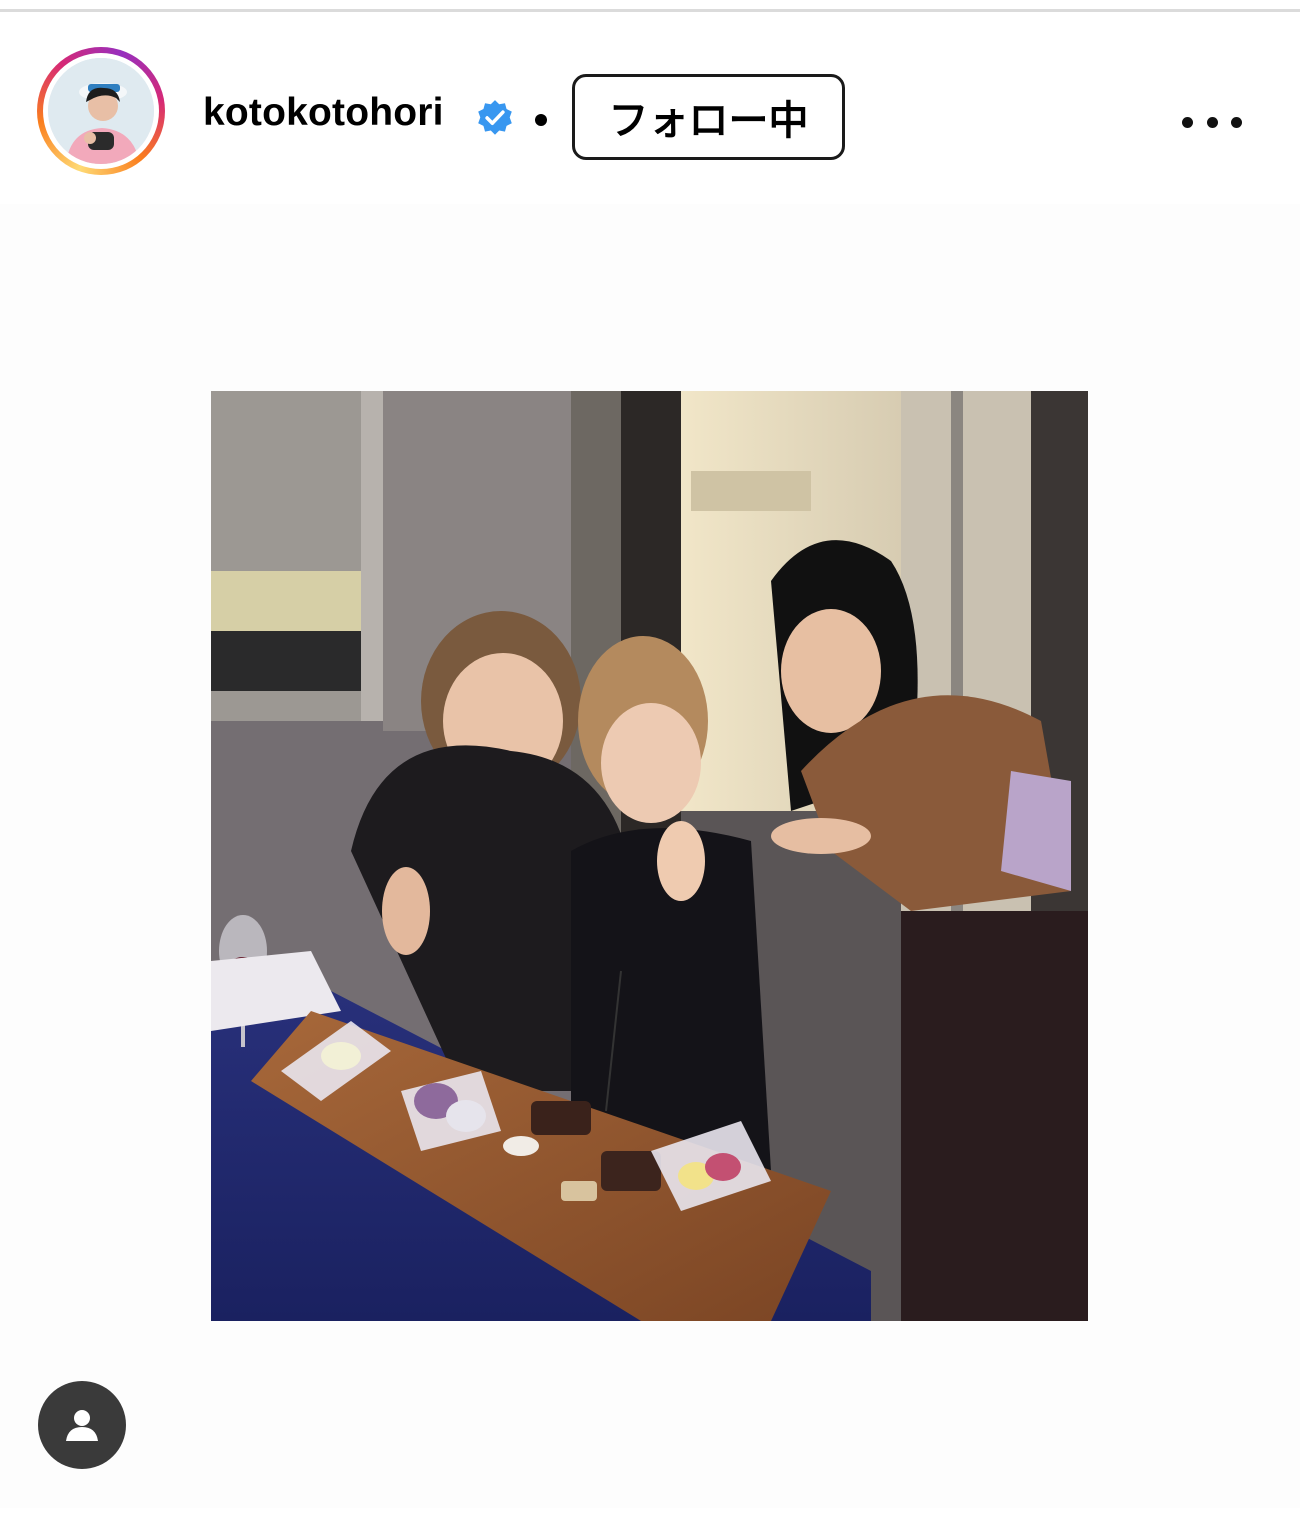  I want to click on separator-dot, so click(541, 120).